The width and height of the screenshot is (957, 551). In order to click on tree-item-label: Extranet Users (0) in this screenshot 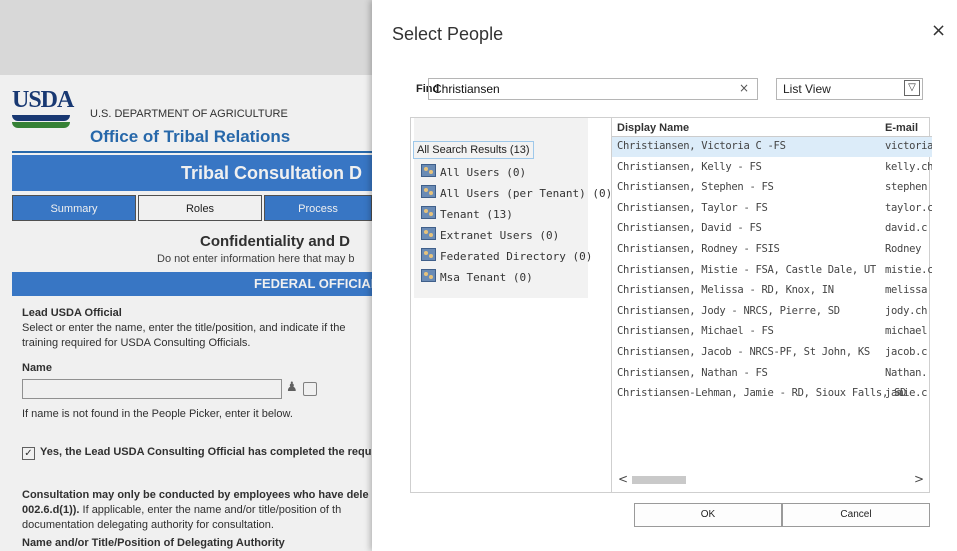, I will do `click(500, 235)`.